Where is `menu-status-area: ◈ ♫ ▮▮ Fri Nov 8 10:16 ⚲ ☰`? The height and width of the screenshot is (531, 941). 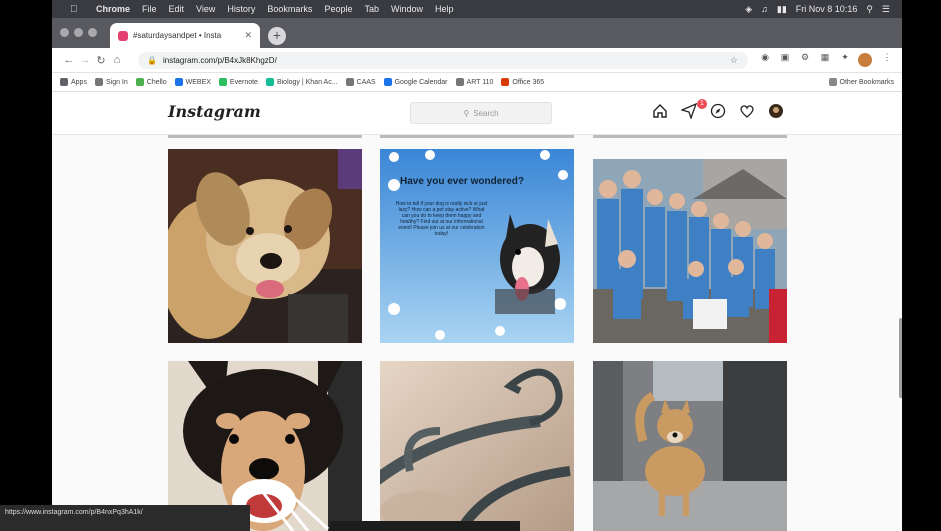 menu-status-area: ◈ ♫ ▮▮ Fri Nov 8 10:16 ⚲ ☰ is located at coordinates (817, 9).